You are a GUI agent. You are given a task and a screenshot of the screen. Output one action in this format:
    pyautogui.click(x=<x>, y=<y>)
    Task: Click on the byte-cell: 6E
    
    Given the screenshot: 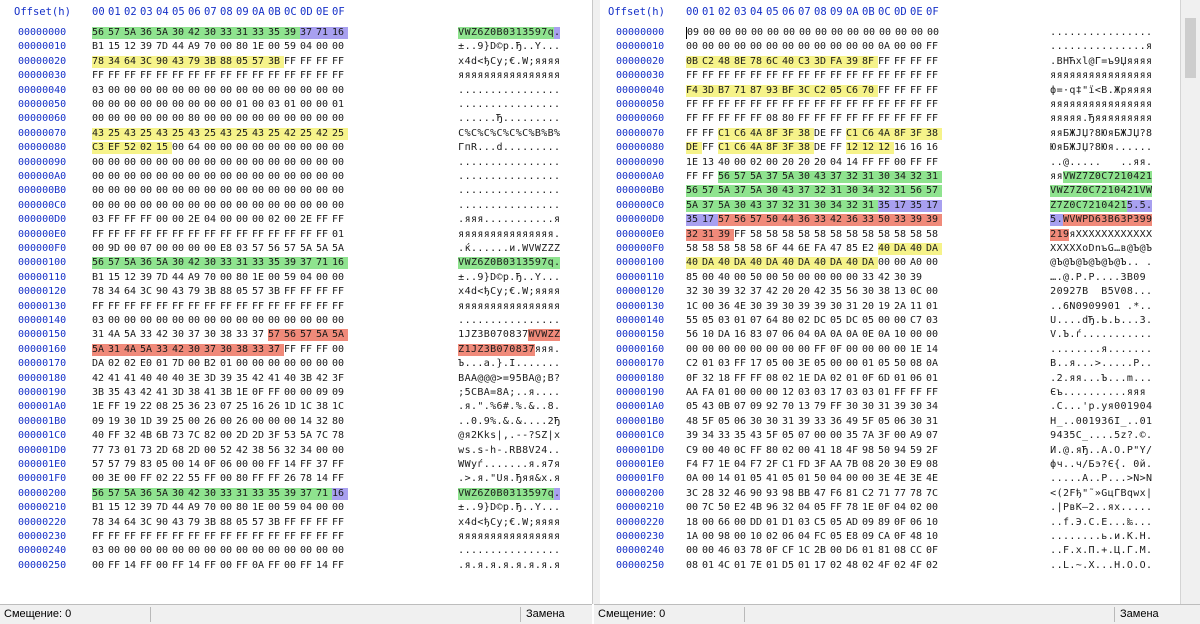 What is the action you would take?
    pyautogui.click(x=806, y=249)
    